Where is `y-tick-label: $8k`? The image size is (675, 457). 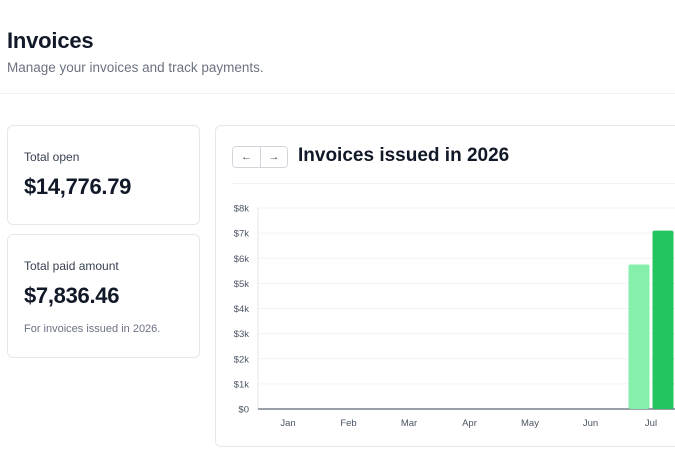 y-tick-label: $8k is located at coordinates (242, 209).